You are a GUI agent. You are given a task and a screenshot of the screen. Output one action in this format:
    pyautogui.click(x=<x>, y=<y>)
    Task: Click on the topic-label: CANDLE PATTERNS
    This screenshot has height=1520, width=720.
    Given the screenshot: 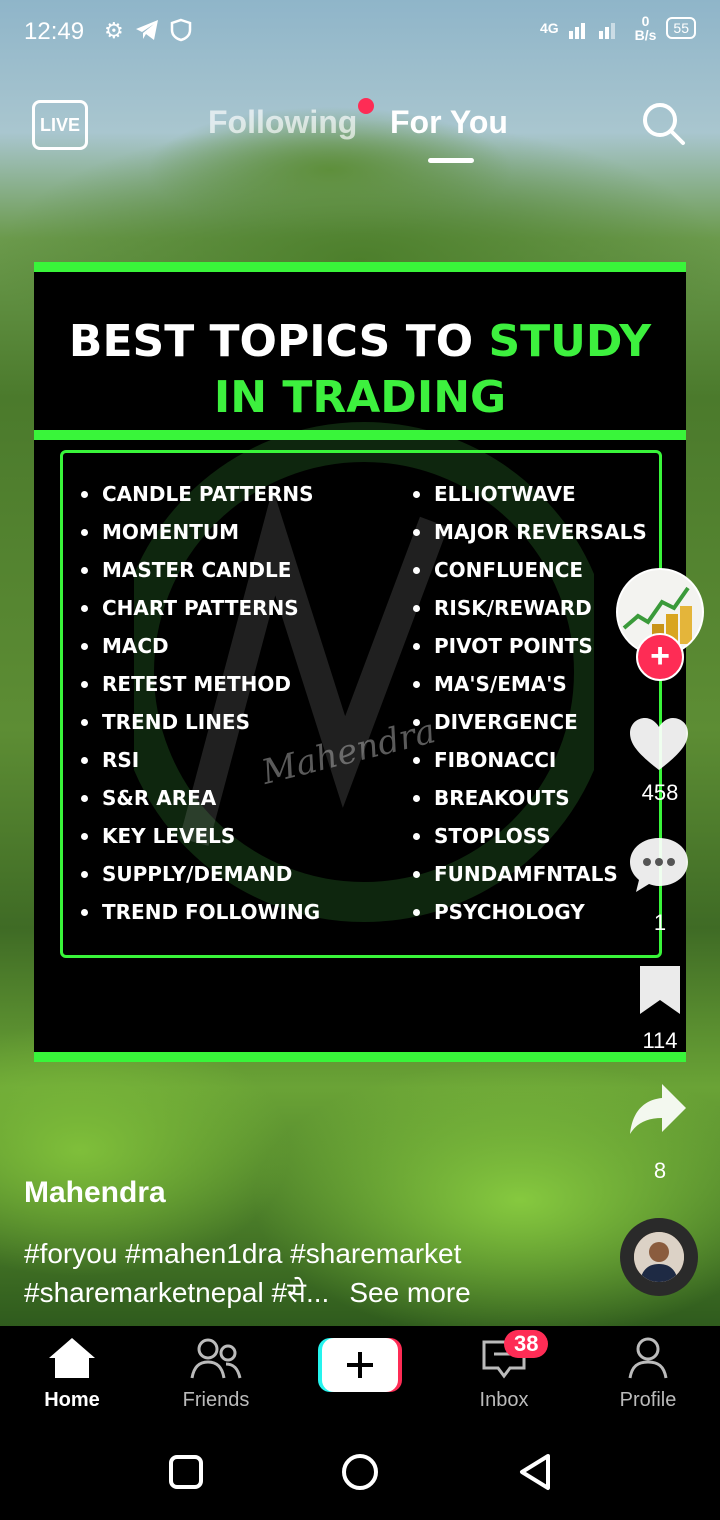 What is the action you would take?
    pyautogui.click(x=208, y=494)
    